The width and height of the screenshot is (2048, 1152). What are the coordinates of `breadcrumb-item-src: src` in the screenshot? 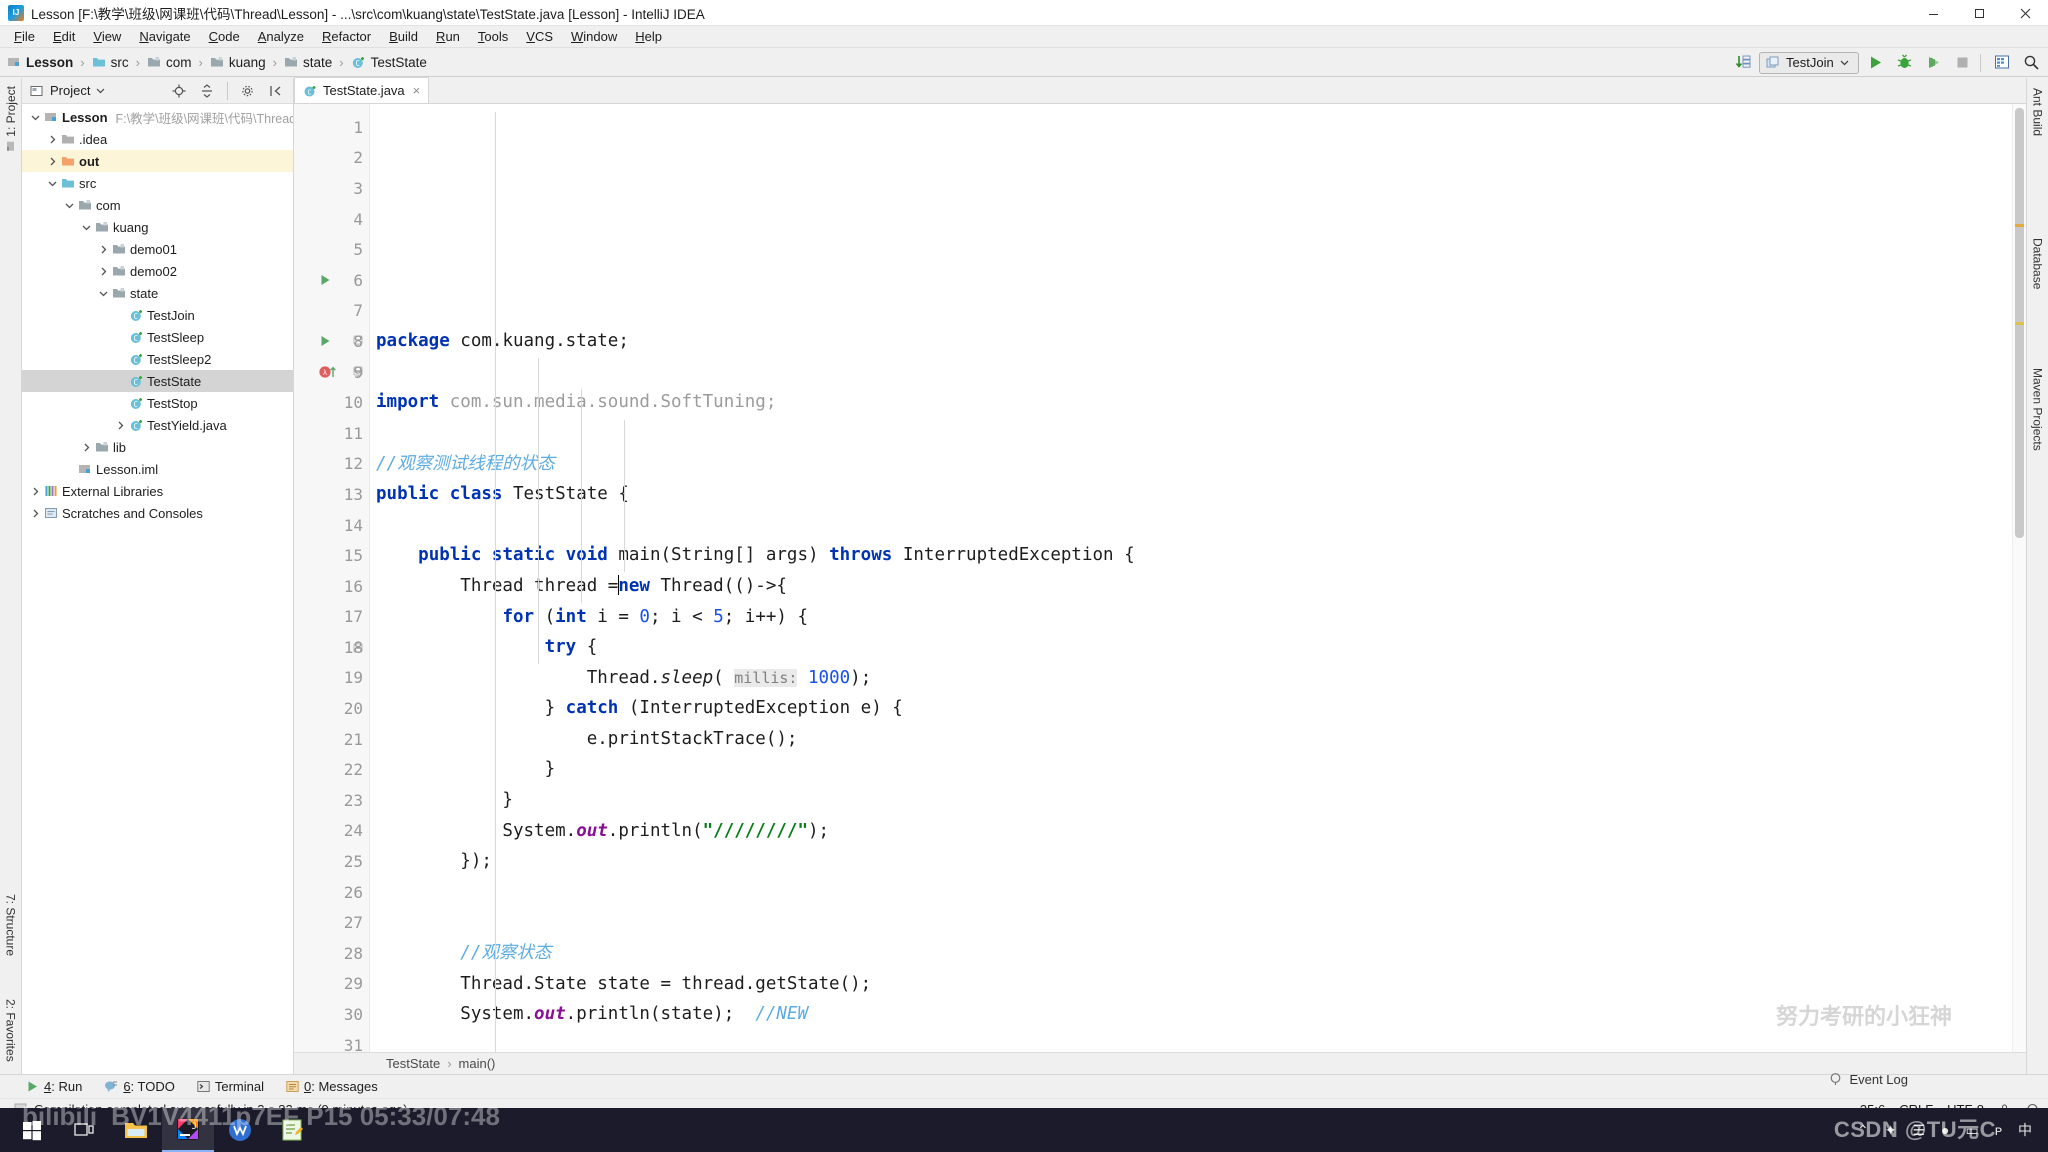 It's located at (110, 62).